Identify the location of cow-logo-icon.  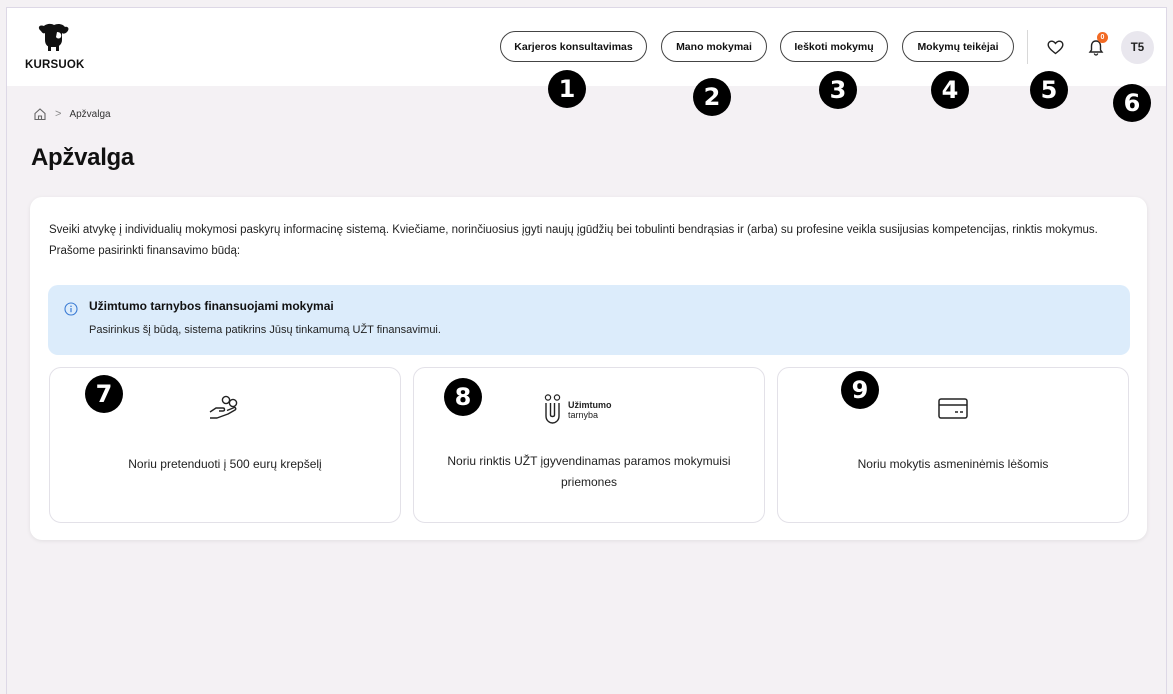
(53, 37).